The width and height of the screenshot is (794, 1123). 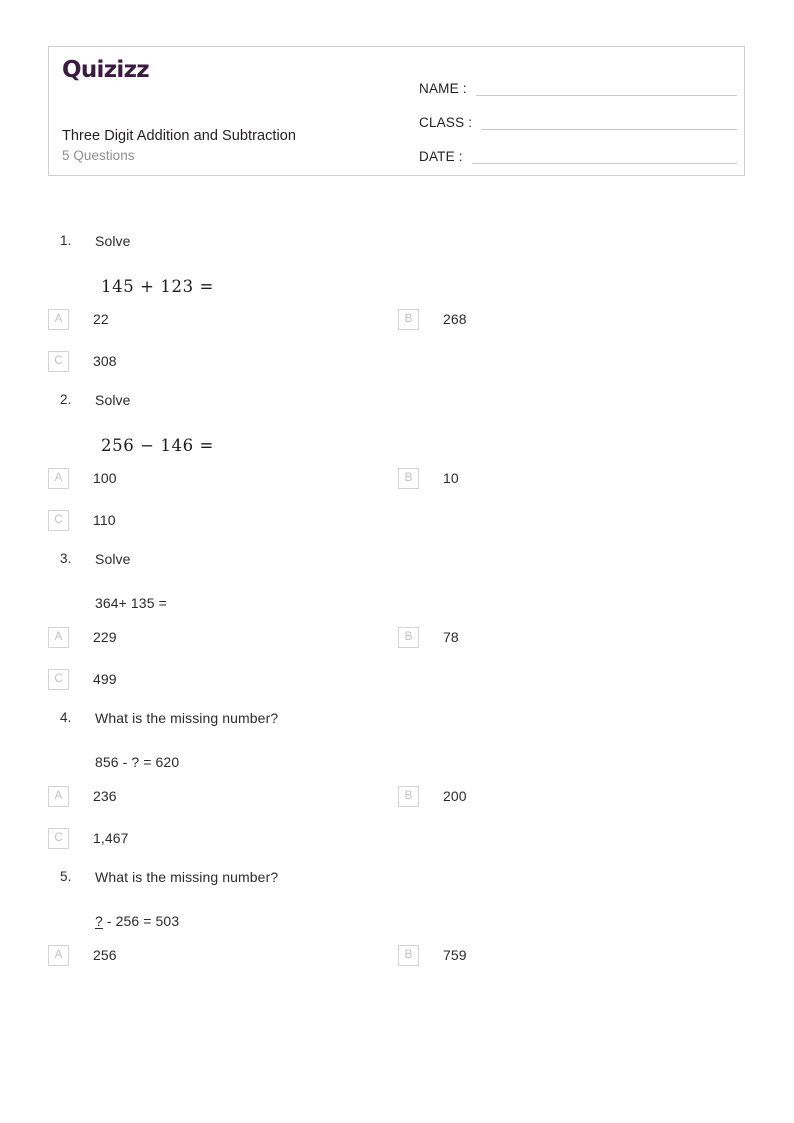 What do you see at coordinates (157, 445) in the screenshot?
I see `question-expression: 256 − 146 =` at bounding box center [157, 445].